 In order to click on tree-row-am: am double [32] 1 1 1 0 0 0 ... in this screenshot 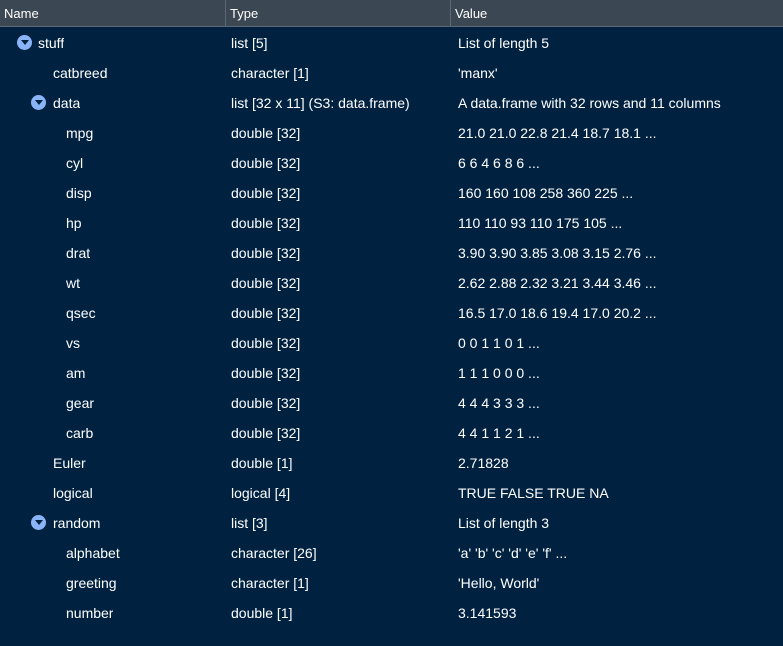, I will do `click(391, 373)`.